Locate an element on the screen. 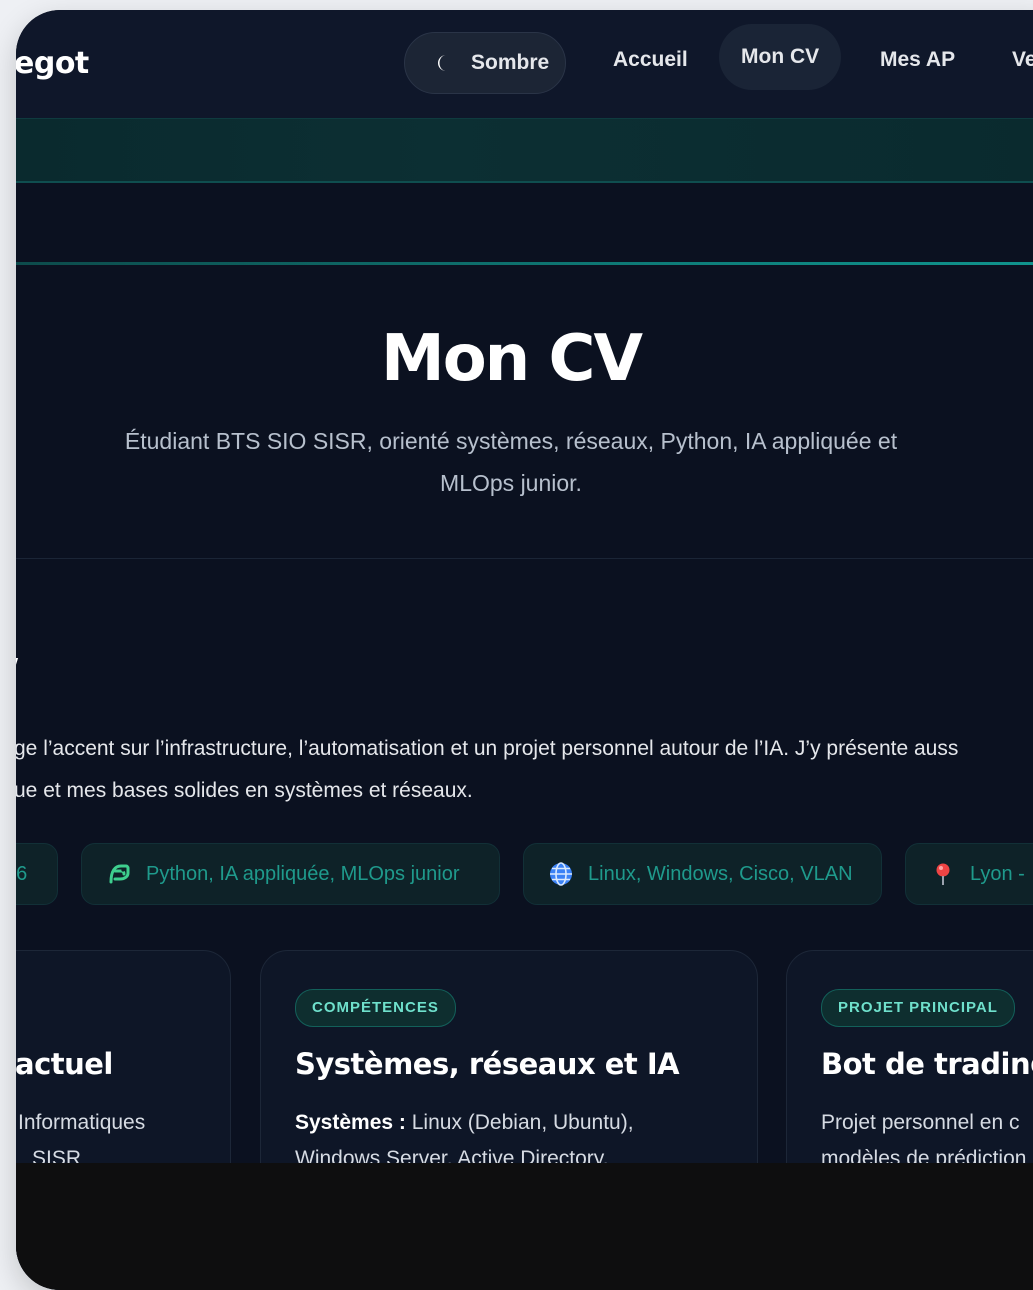  moon-icon is located at coordinates (442, 63).